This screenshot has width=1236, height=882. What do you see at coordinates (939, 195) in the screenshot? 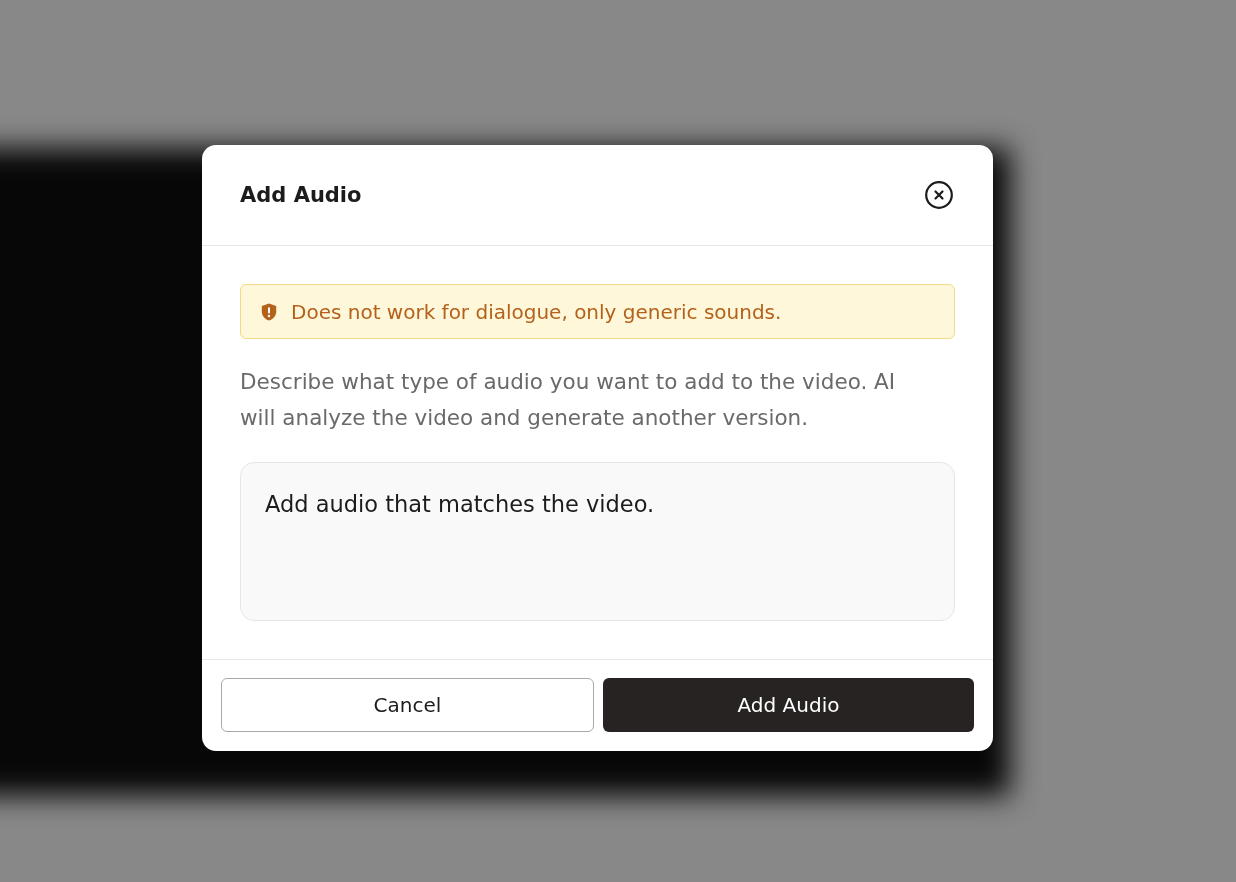
I see `close-icon` at bounding box center [939, 195].